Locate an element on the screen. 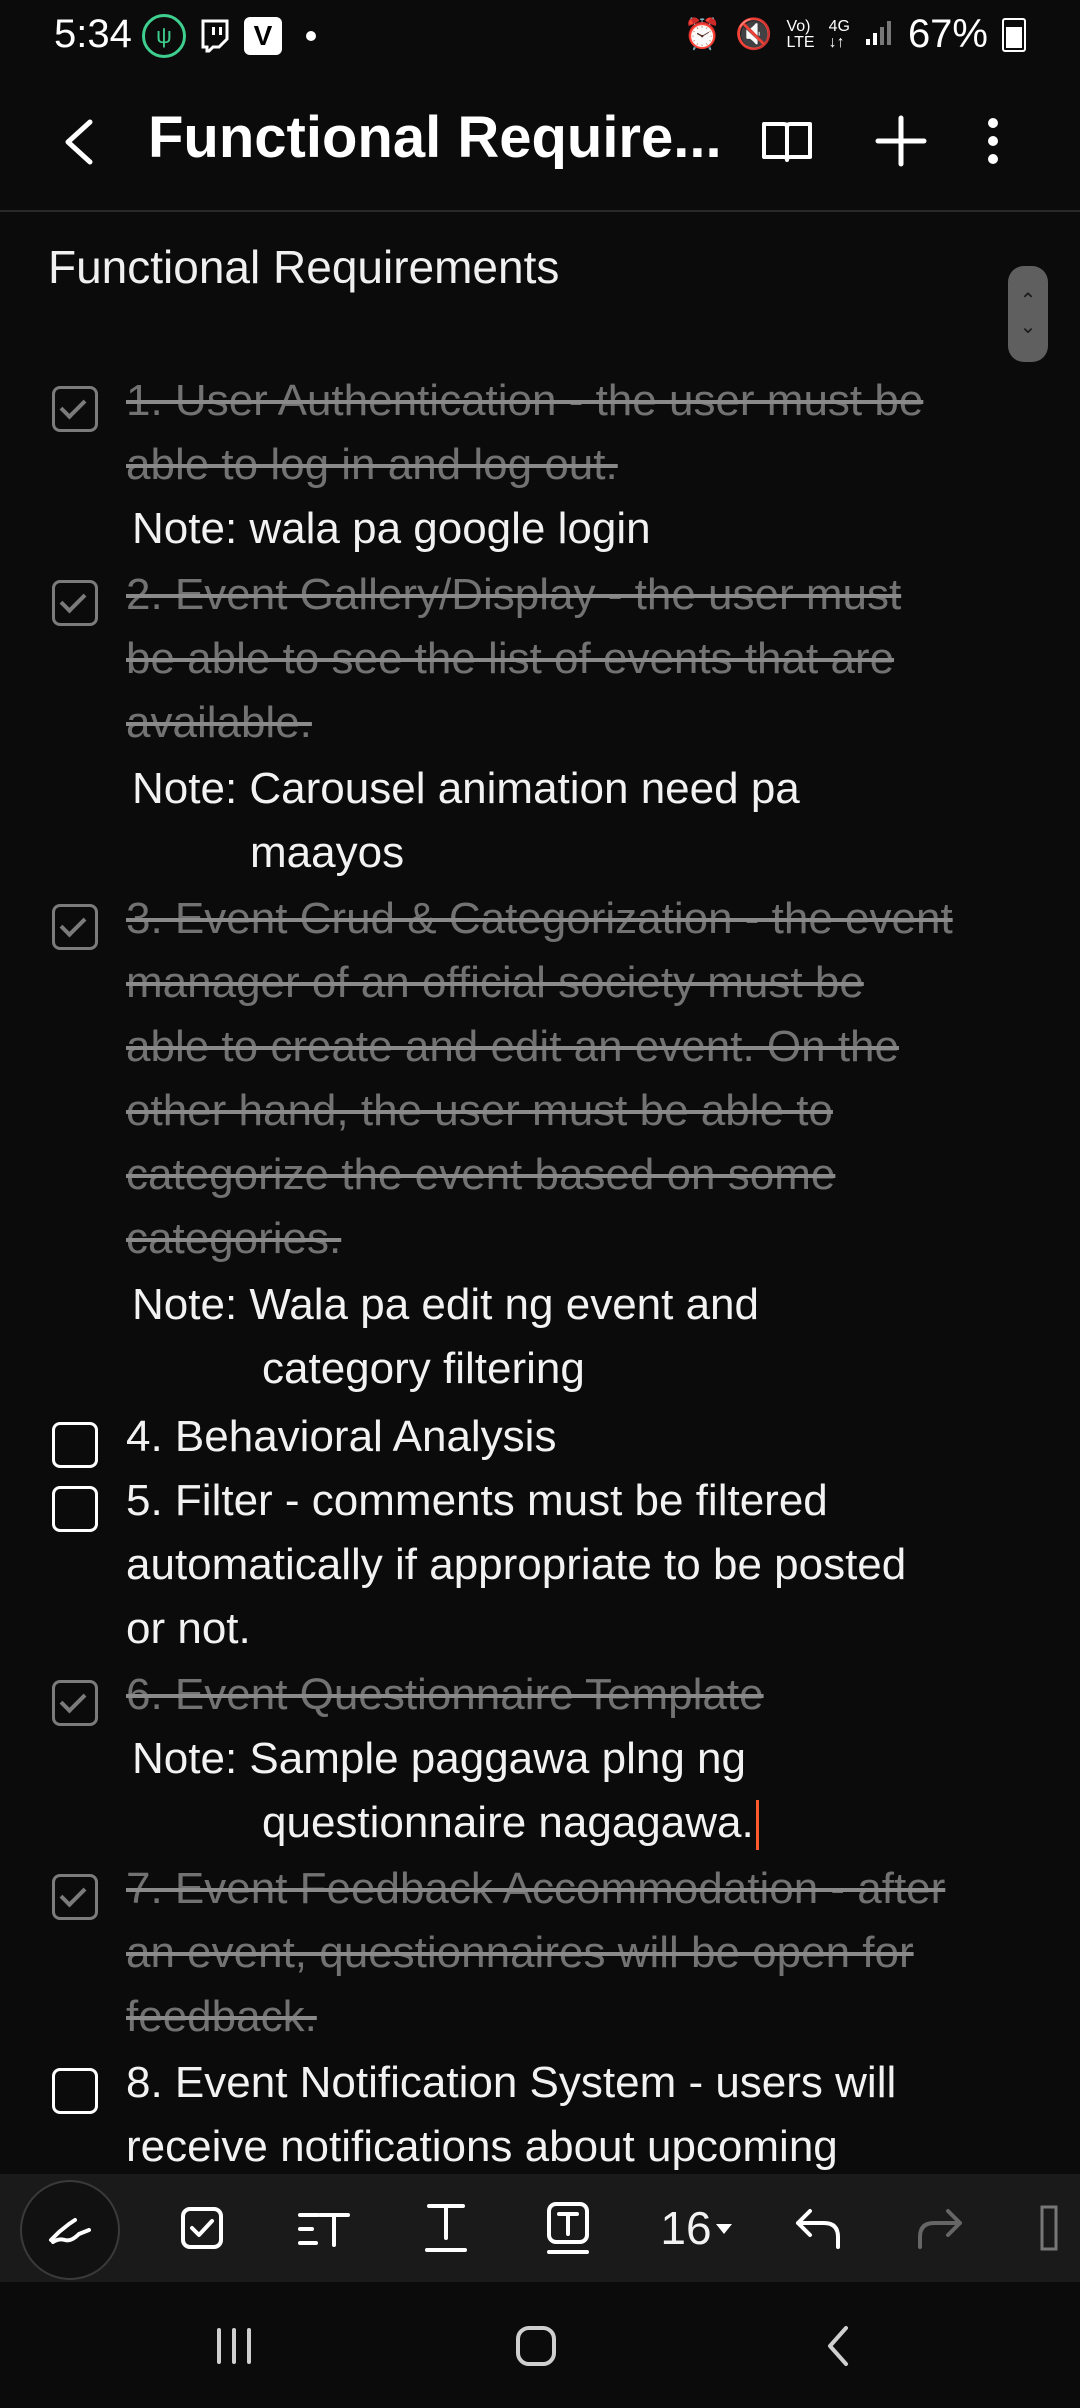  app-notification-icon: ψ is located at coordinates (164, 36).